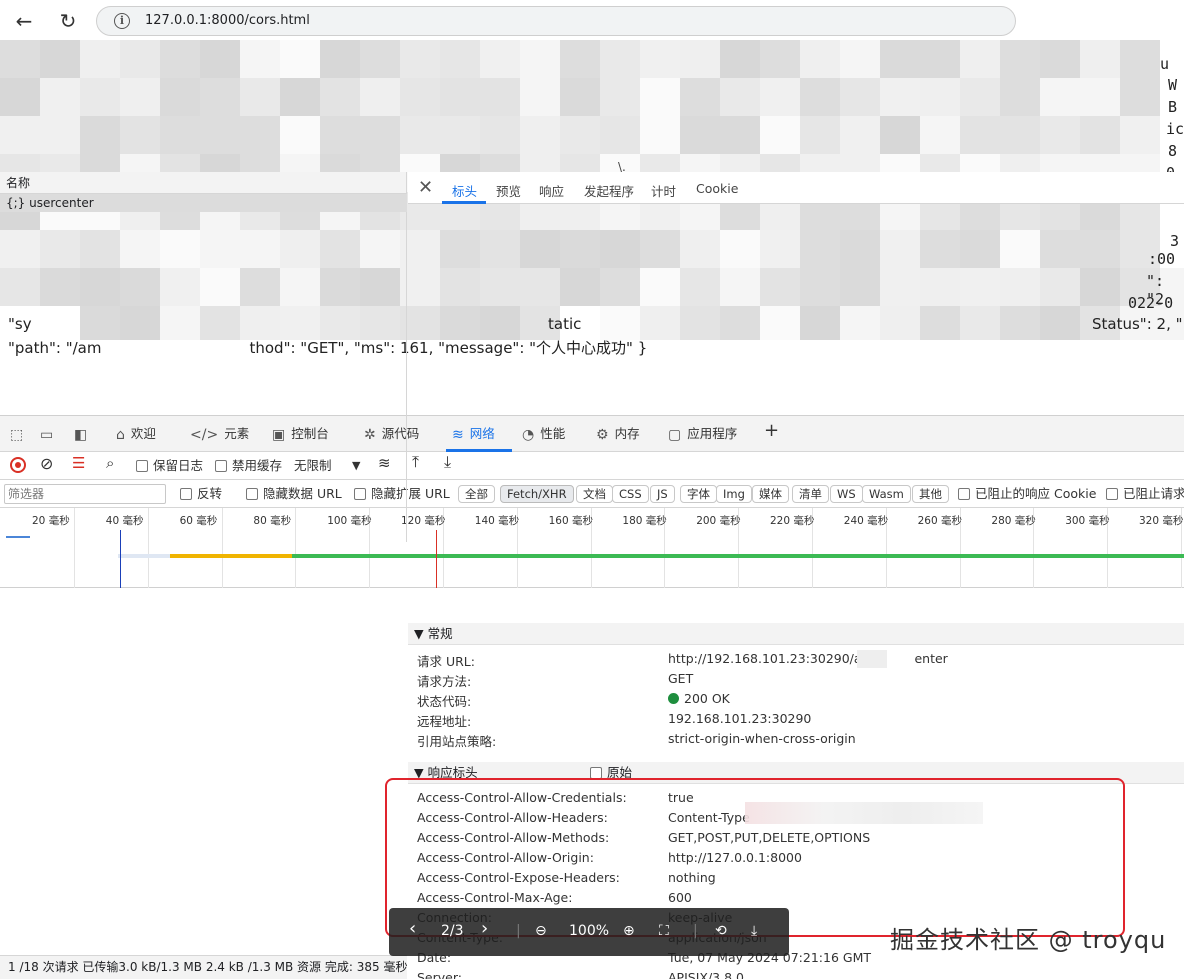 The height and width of the screenshot is (979, 1184). What do you see at coordinates (609, 190) in the screenshot?
I see `tab-initiator: 发起程序` at bounding box center [609, 190].